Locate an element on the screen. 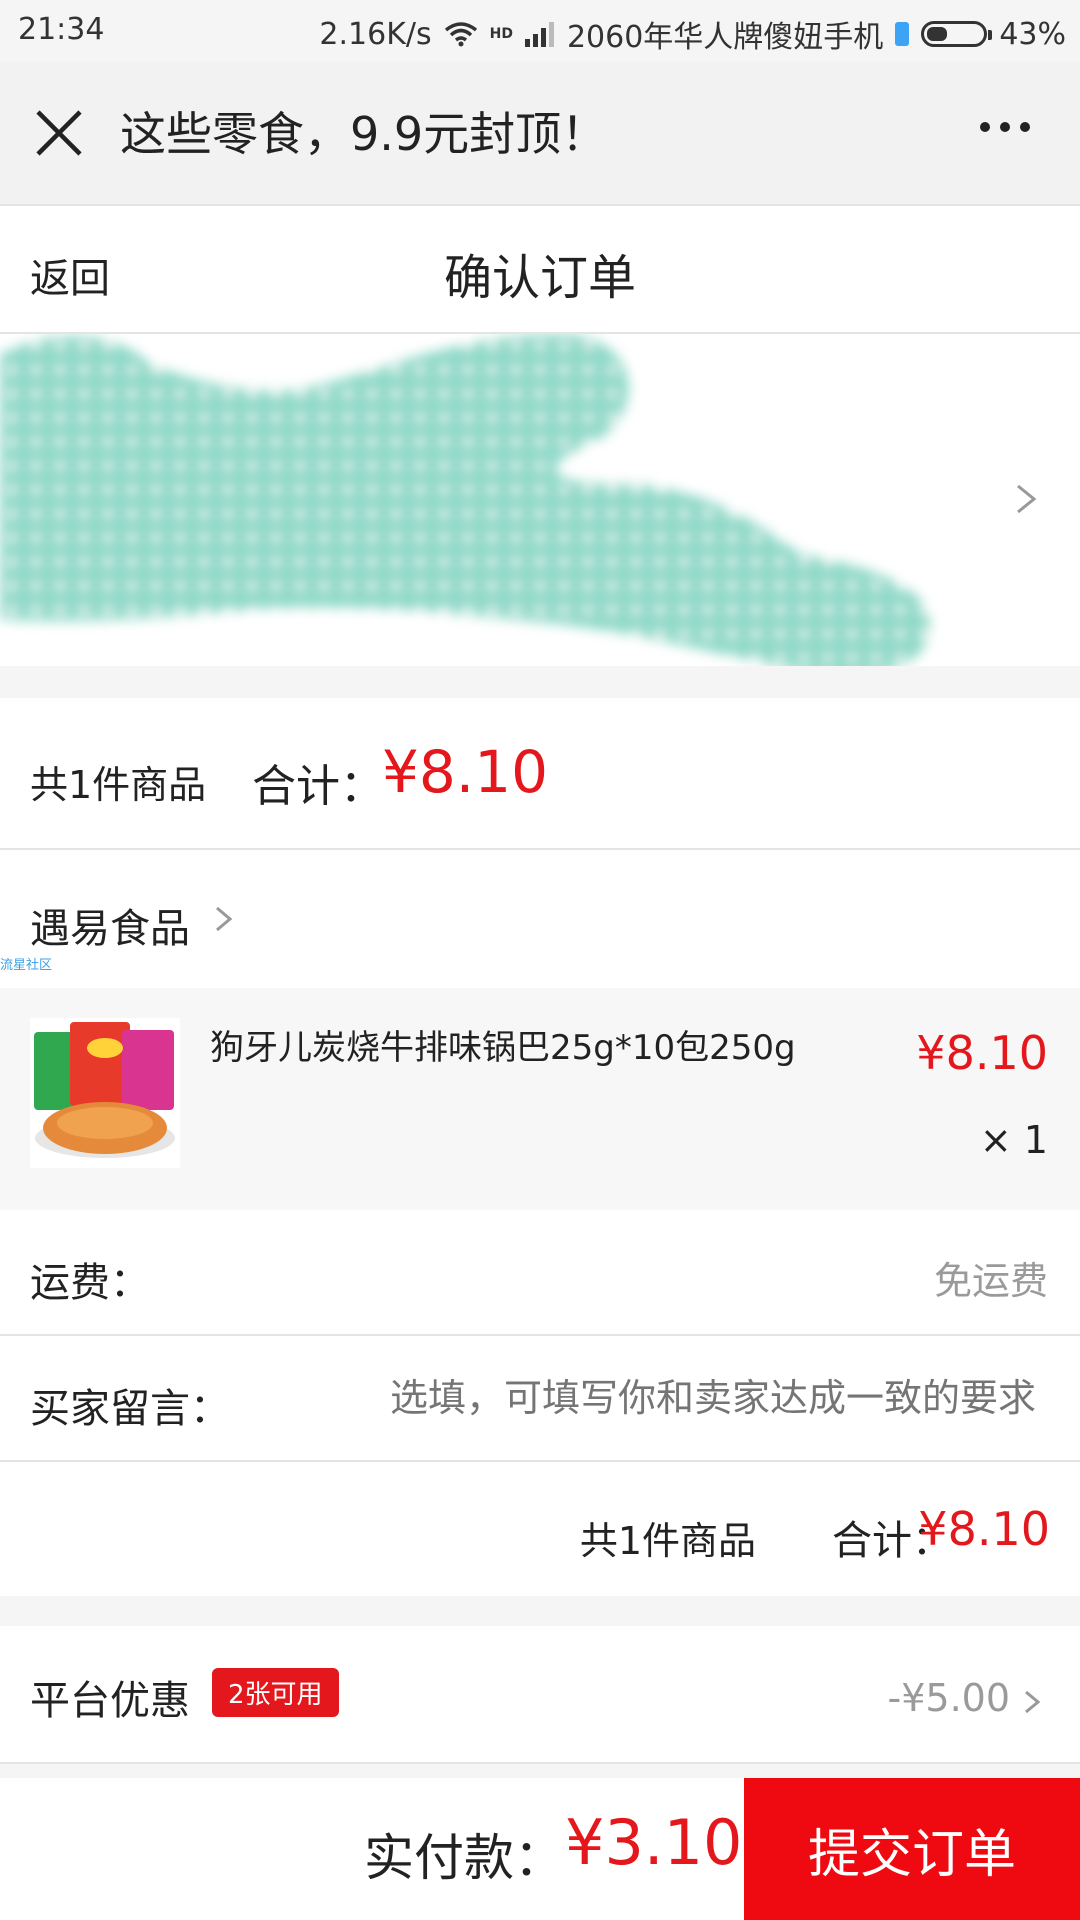  app-title: 这些零食，9.9元封顶！ is located at coordinates (364, 134).